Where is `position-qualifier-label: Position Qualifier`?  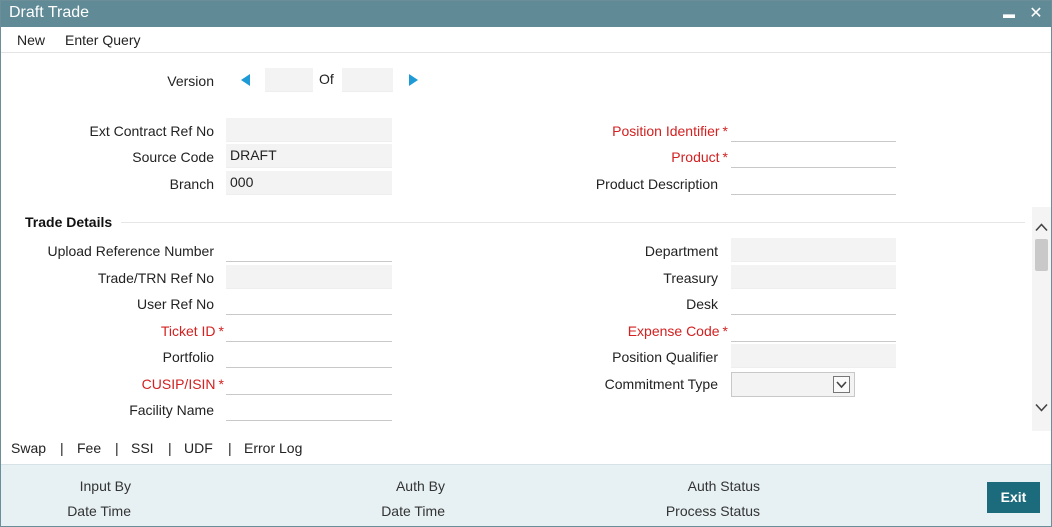 position-qualifier-label: Position Qualifier is located at coordinates (665, 357).